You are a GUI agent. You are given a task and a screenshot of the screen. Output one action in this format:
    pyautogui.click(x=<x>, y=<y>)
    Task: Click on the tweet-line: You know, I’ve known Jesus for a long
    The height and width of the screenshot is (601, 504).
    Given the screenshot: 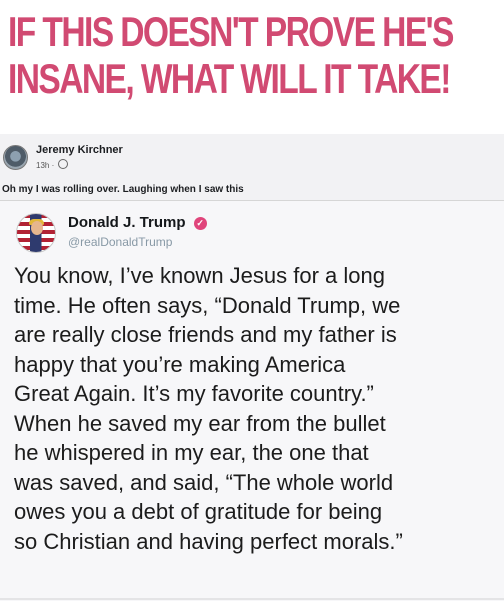 What is the action you would take?
    pyautogui.click(x=199, y=275)
    